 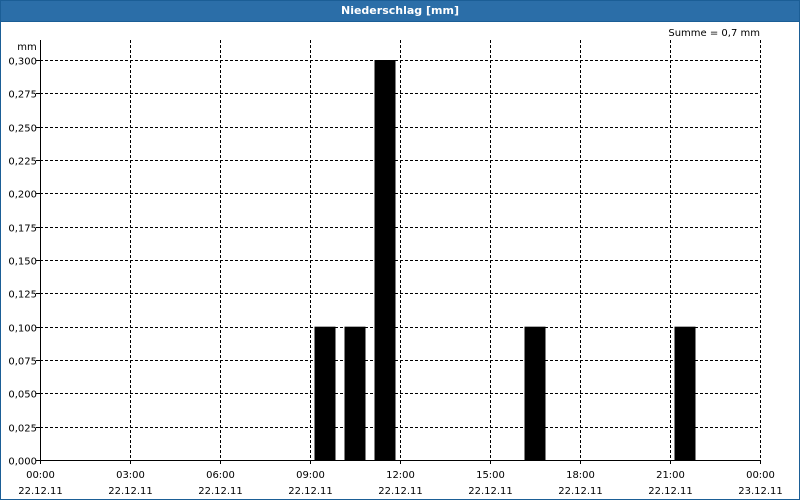 What do you see at coordinates (220, 475) in the screenshot?
I see `x-tick-time: 06:00` at bounding box center [220, 475].